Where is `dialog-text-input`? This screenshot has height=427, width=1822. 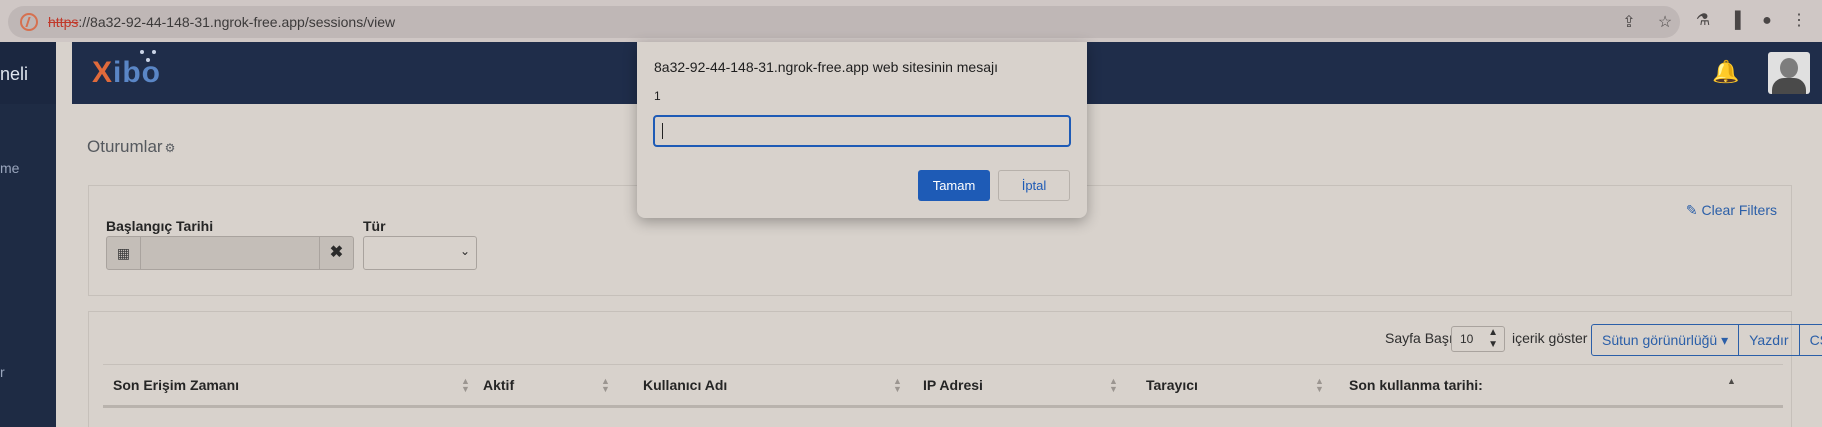
dialog-text-input is located at coordinates (862, 131).